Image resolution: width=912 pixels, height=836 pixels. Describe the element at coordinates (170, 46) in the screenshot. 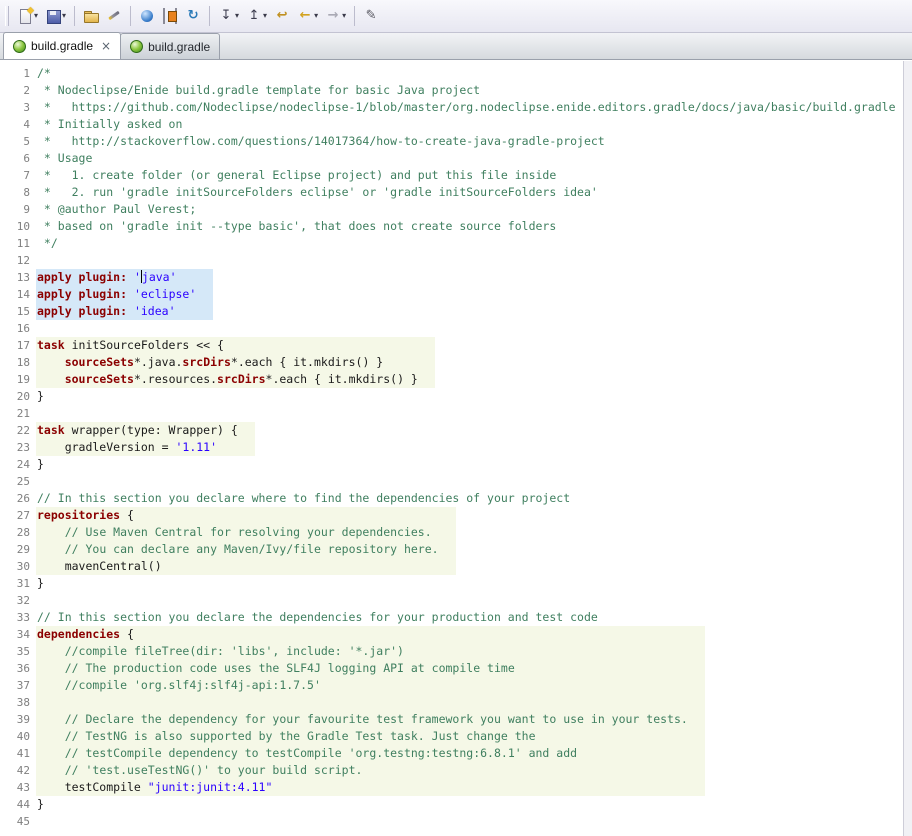

I see `tab-build.gradle-2: build.gradle` at that location.